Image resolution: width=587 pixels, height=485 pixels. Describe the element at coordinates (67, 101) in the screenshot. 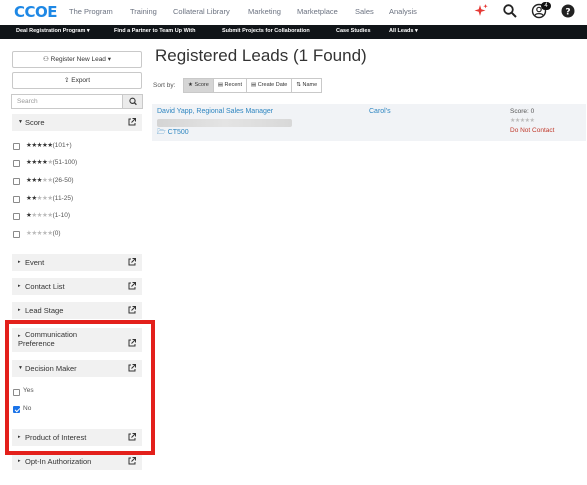

I see `search-input` at that location.